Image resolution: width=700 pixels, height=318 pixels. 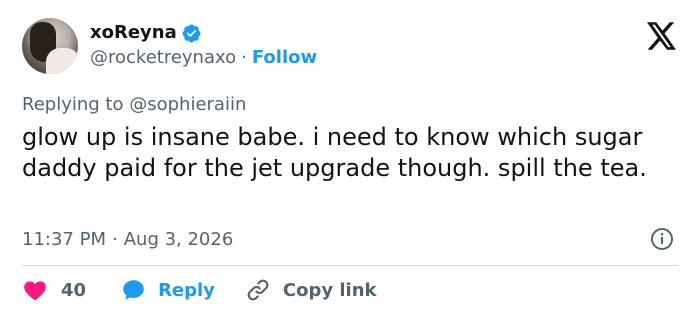 What do you see at coordinates (133, 290) in the screenshot?
I see `reply-bubble-icon` at bounding box center [133, 290].